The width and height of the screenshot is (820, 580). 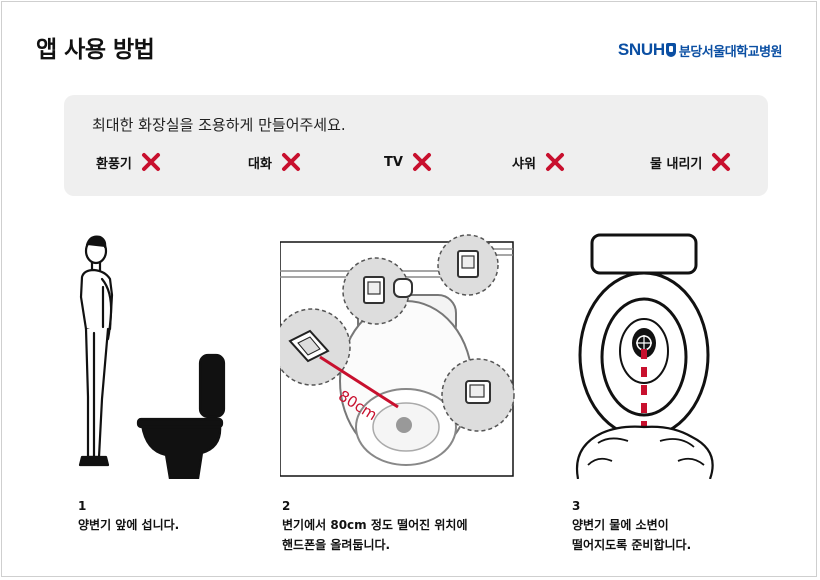 I want to click on step-description-line: 양변기 앞에 섭니다., so click(x=129, y=525).